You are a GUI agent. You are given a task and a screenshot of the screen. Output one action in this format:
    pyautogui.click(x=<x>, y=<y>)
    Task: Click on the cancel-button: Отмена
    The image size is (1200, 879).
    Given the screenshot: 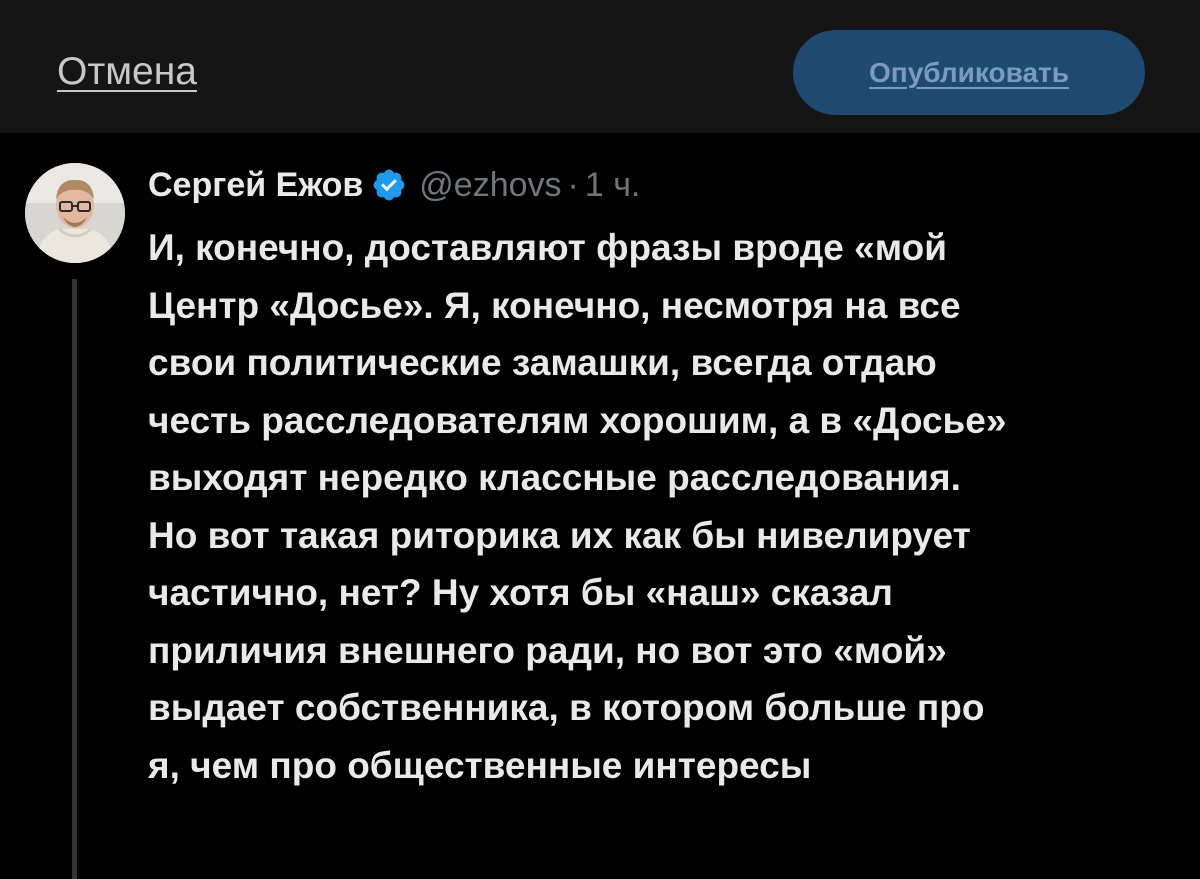 What is the action you would take?
    pyautogui.click(x=127, y=72)
    